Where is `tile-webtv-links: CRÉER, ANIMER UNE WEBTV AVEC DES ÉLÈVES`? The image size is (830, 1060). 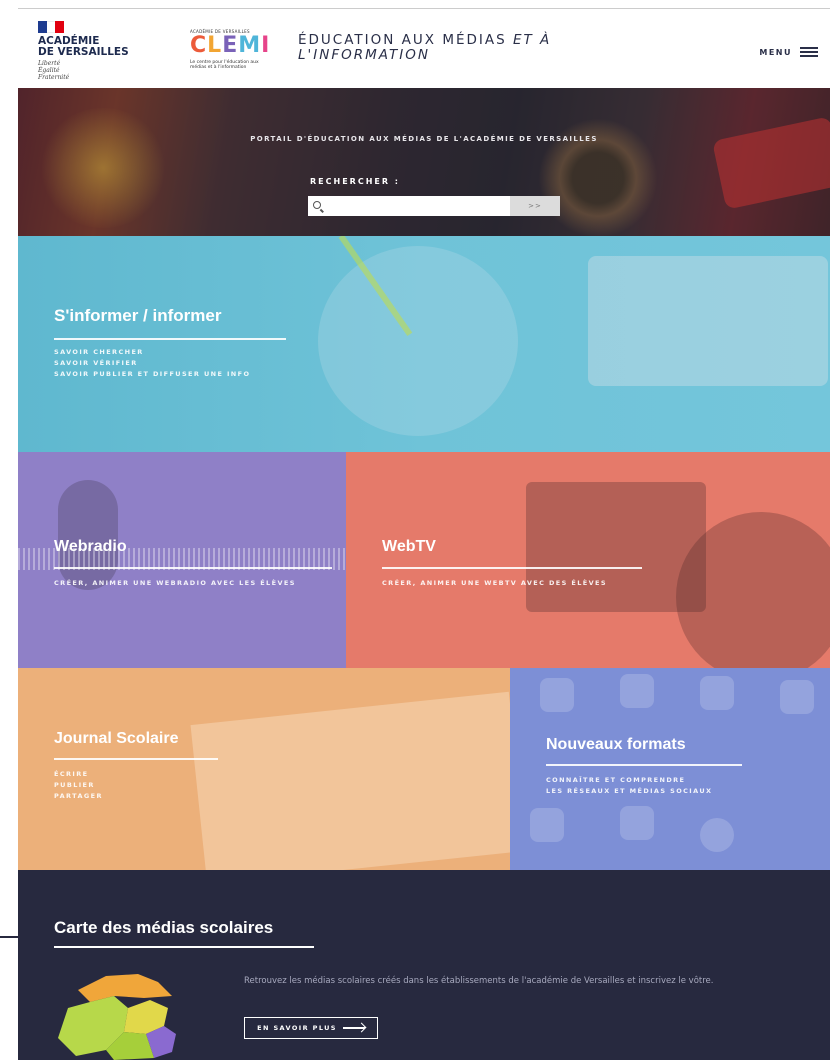 tile-webtv-links: CRÉER, ANIMER UNE WEBTV AVEC DES ÉLÈVES is located at coordinates (494, 583).